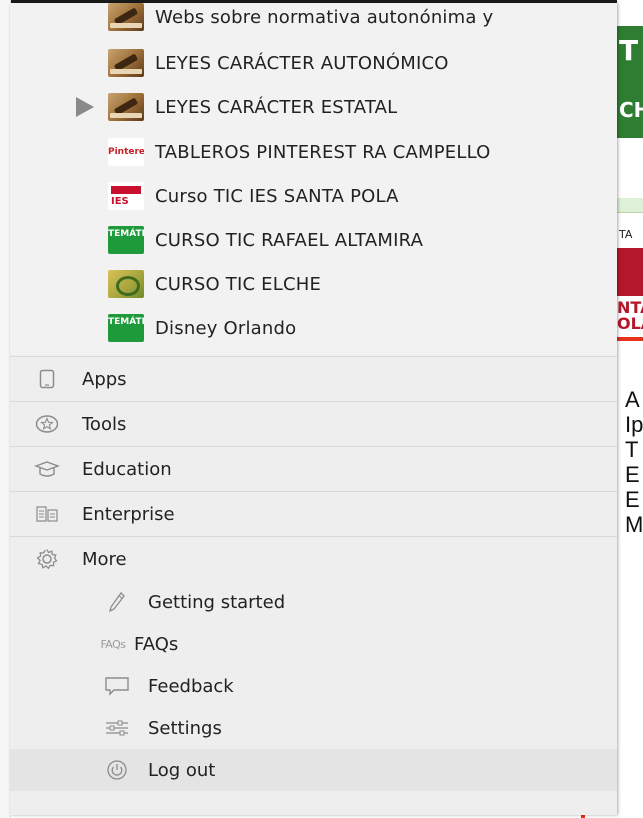  What do you see at coordinates (634, 424) in the screenshot?
I see `callout-line: Ip` at bounding box center [634, 424].